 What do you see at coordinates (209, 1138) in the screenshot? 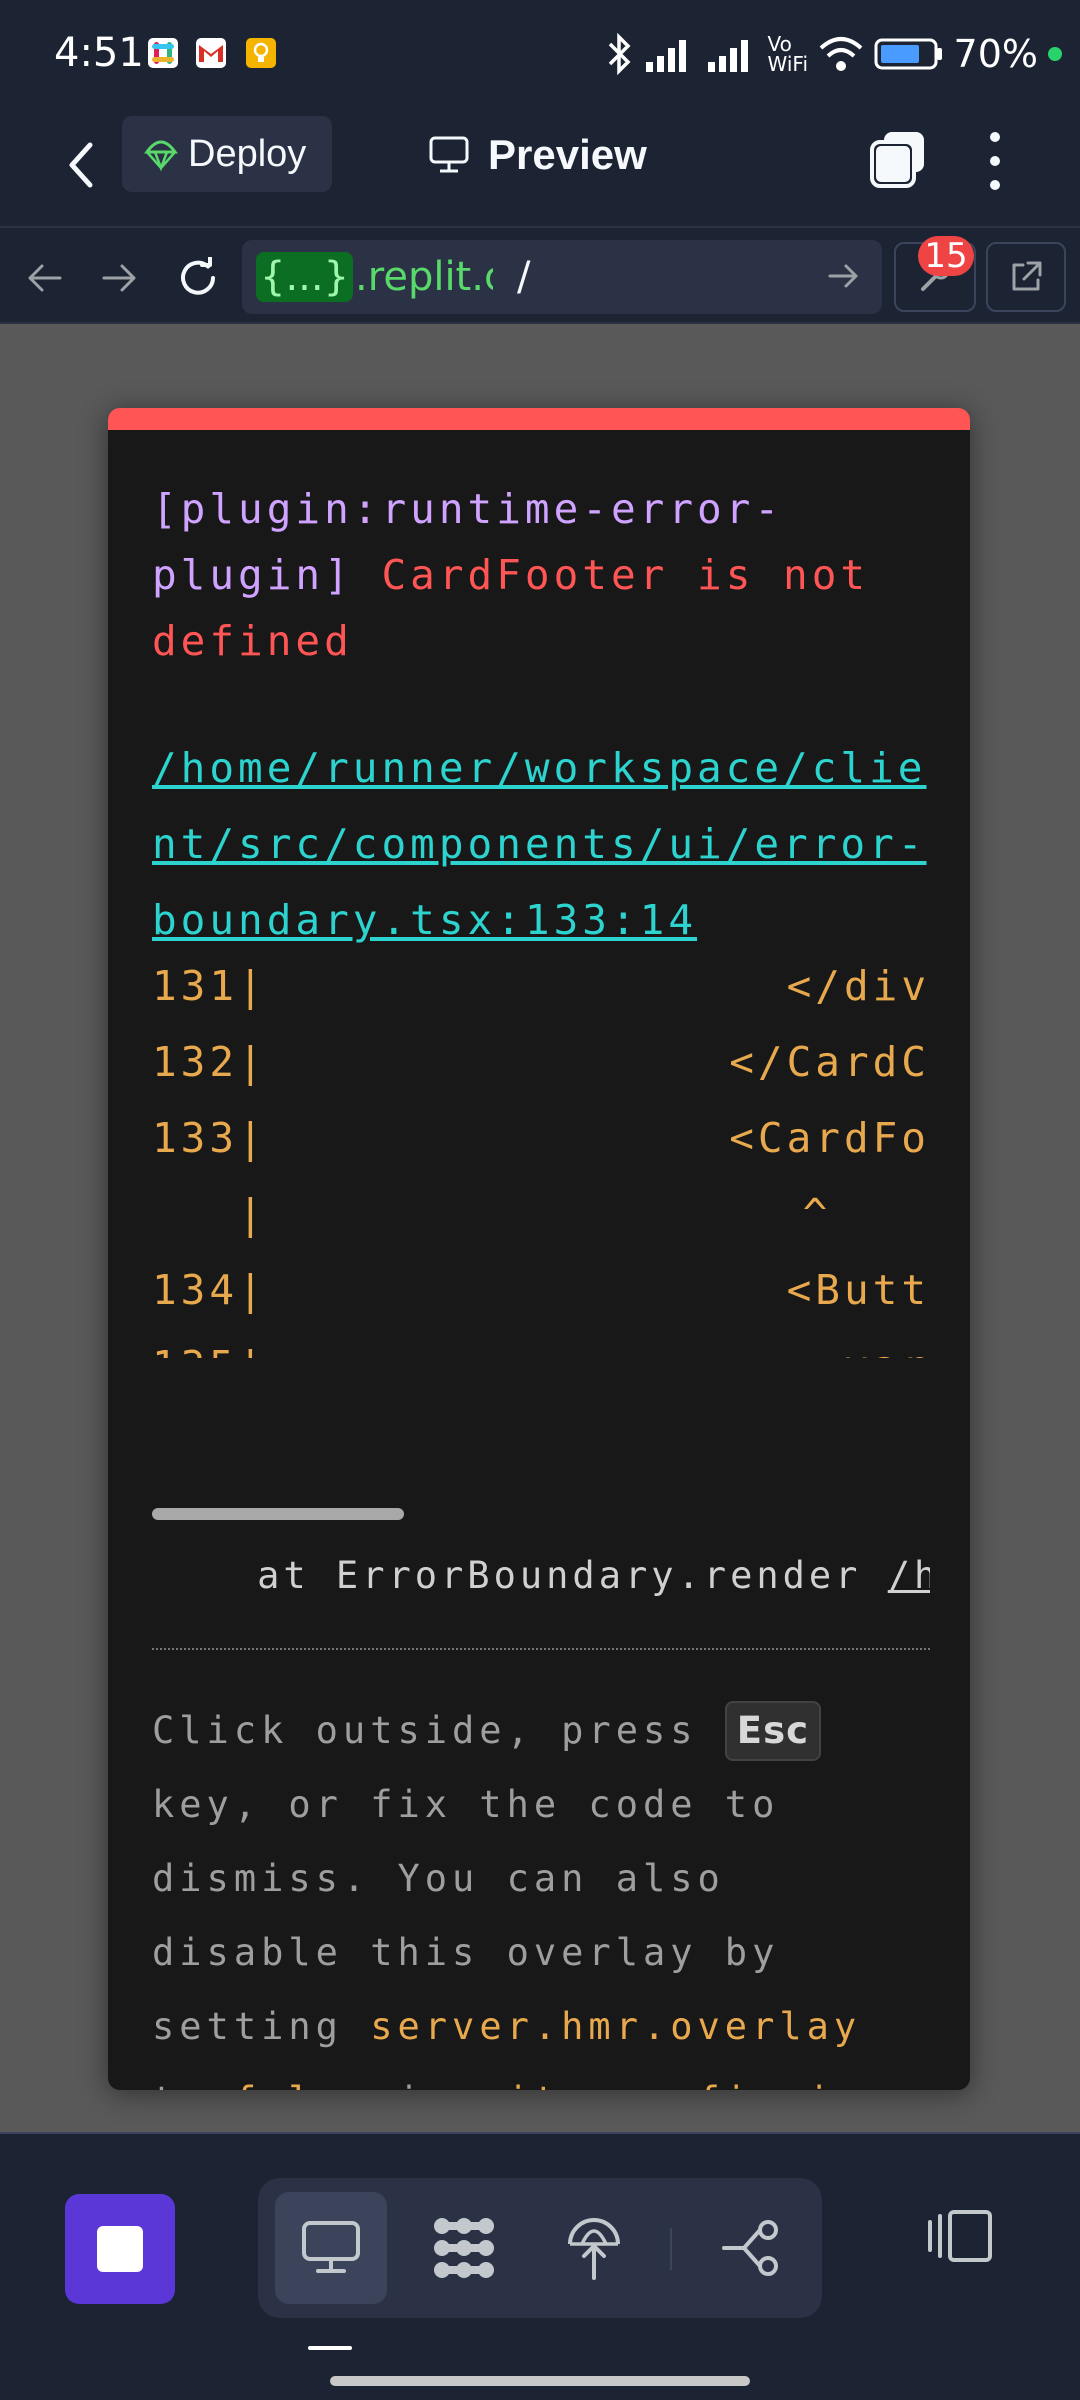
I see `code-line-number: 133|` at bounding box center [209, 1138].